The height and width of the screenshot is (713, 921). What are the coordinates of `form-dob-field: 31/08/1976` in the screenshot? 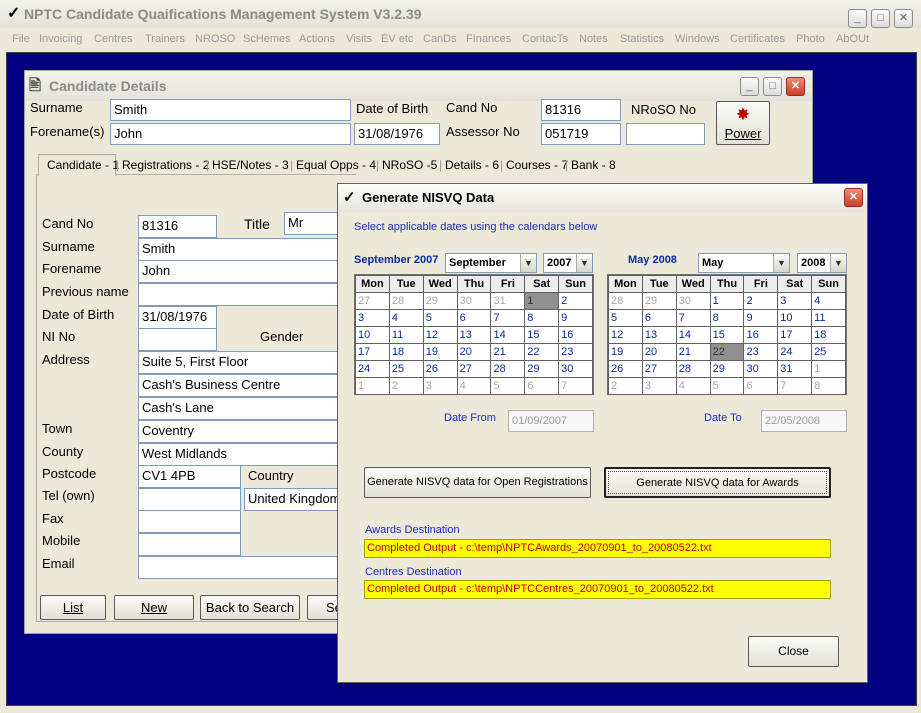 It's located at (177, 317).